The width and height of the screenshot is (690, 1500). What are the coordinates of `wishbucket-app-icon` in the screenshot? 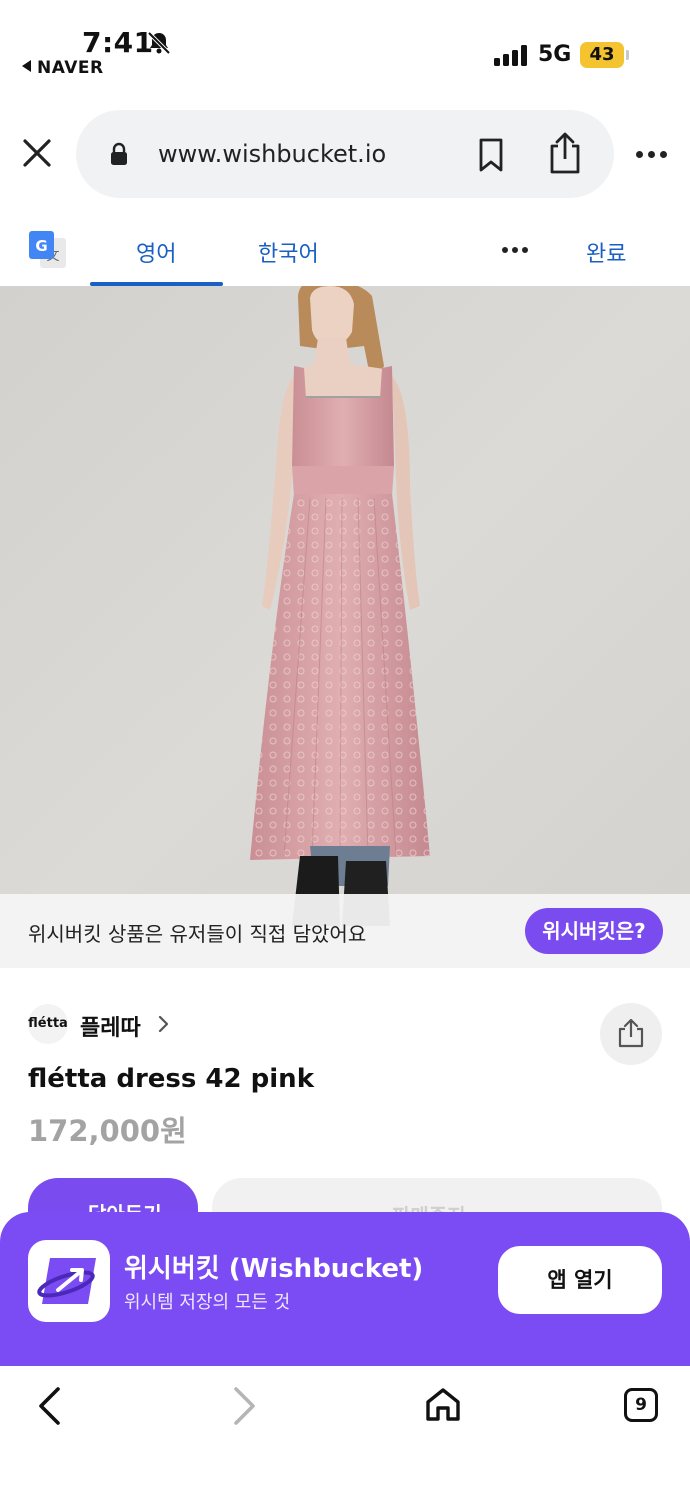 It's located at (69, 1281).